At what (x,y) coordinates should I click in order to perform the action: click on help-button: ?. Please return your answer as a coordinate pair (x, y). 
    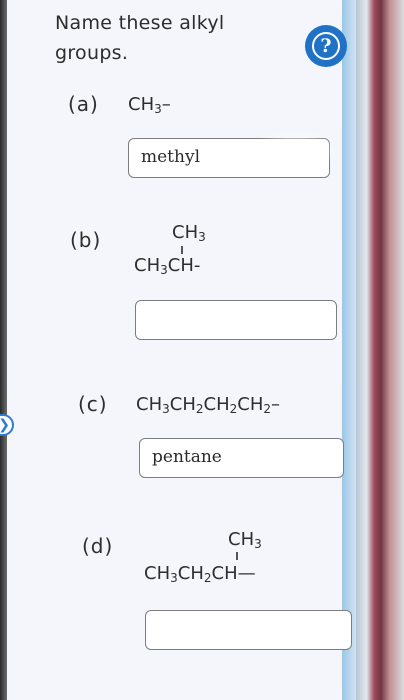
    Looking at the image, I should click on (326, 46).